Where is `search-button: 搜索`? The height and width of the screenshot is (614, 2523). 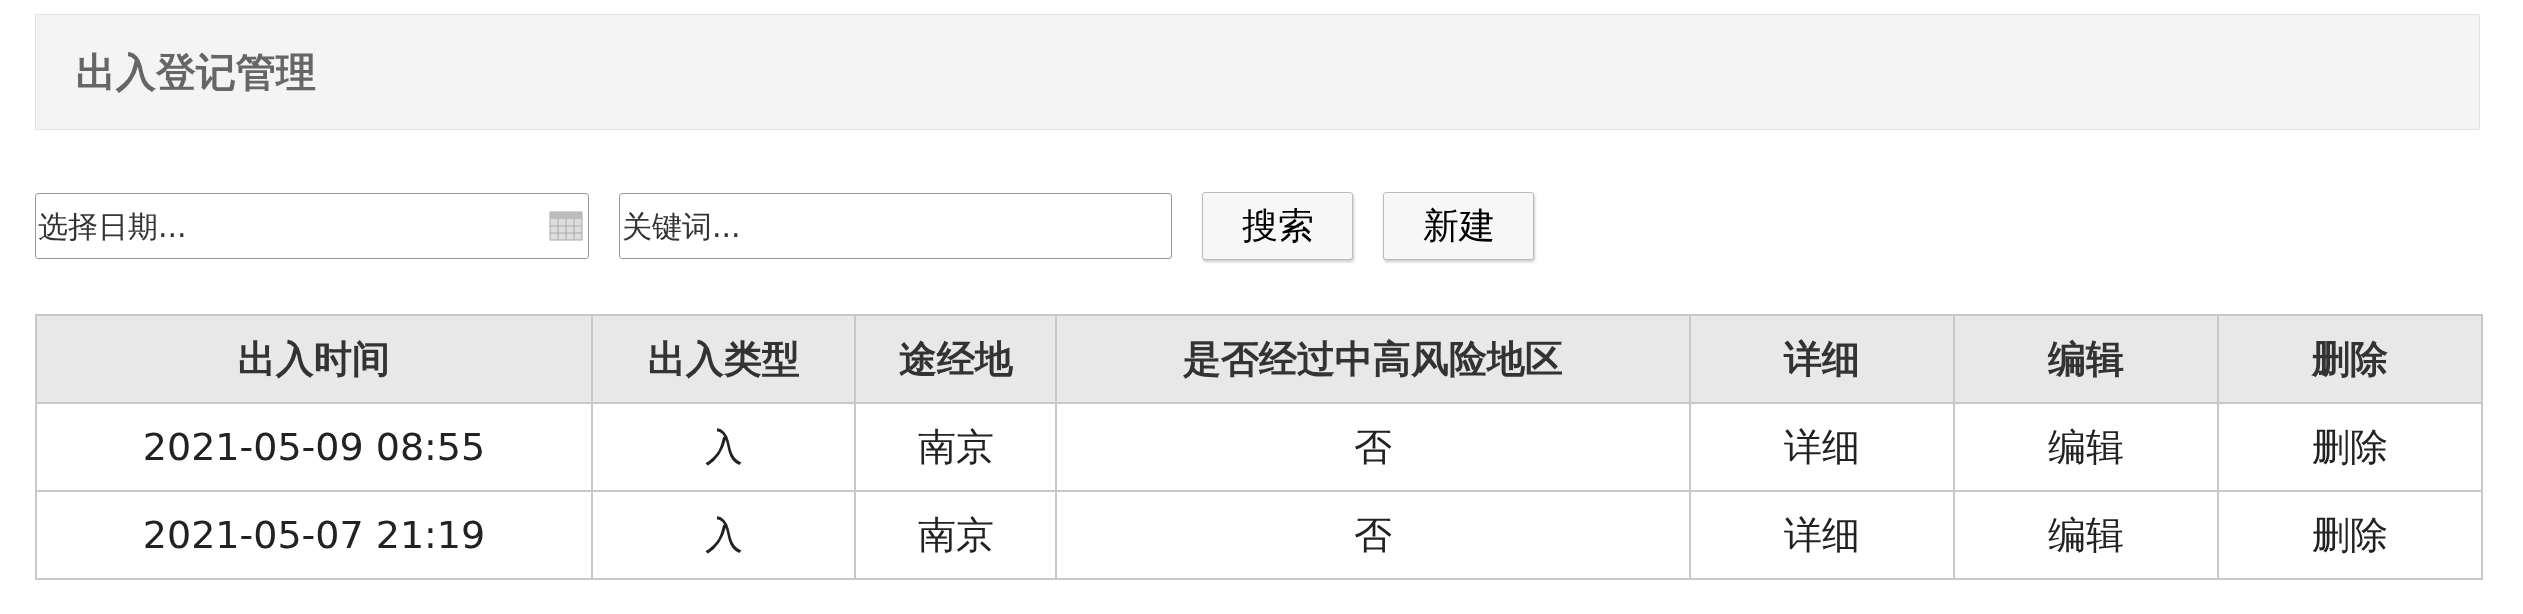 search-button: 搜索 is located at coordinates (1277, 226).